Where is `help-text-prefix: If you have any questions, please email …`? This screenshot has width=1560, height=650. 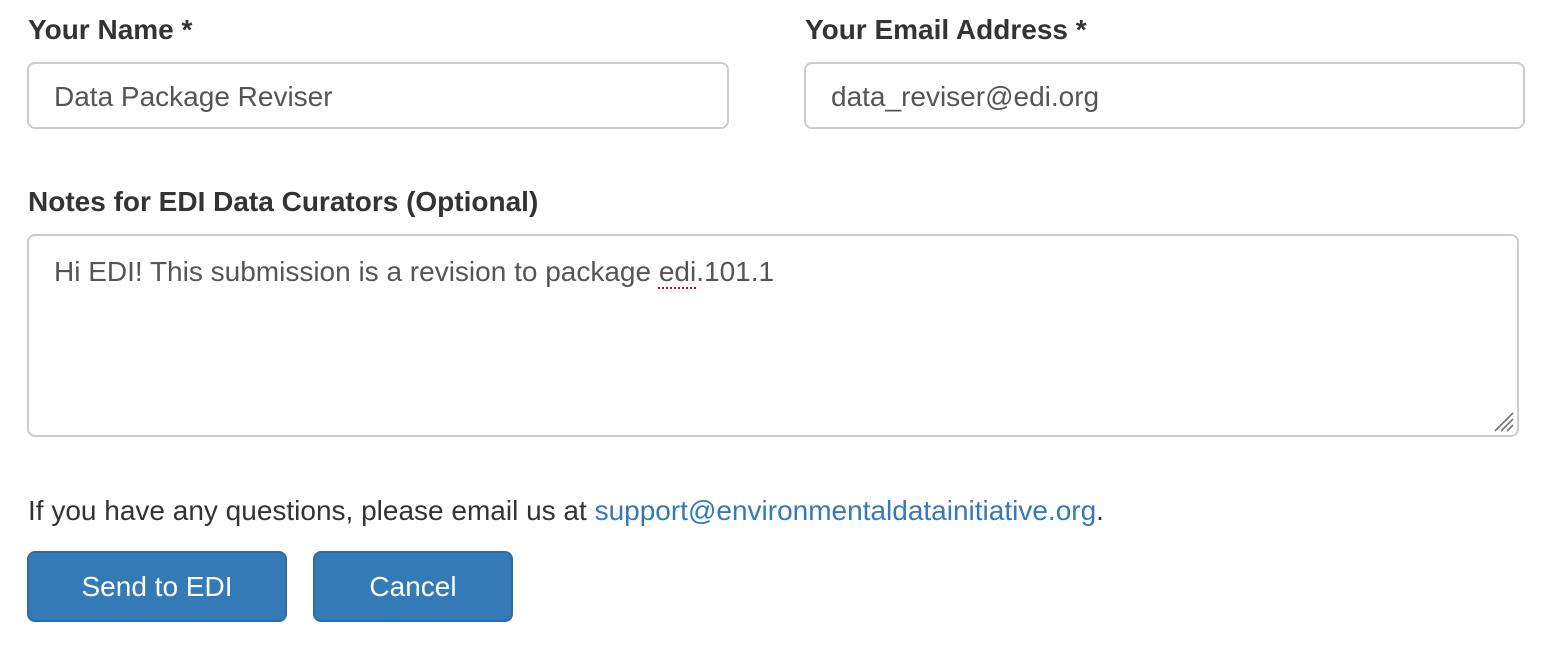
help-text-prefix: If you have any questions, please email … is located at coordinates (311, 510).